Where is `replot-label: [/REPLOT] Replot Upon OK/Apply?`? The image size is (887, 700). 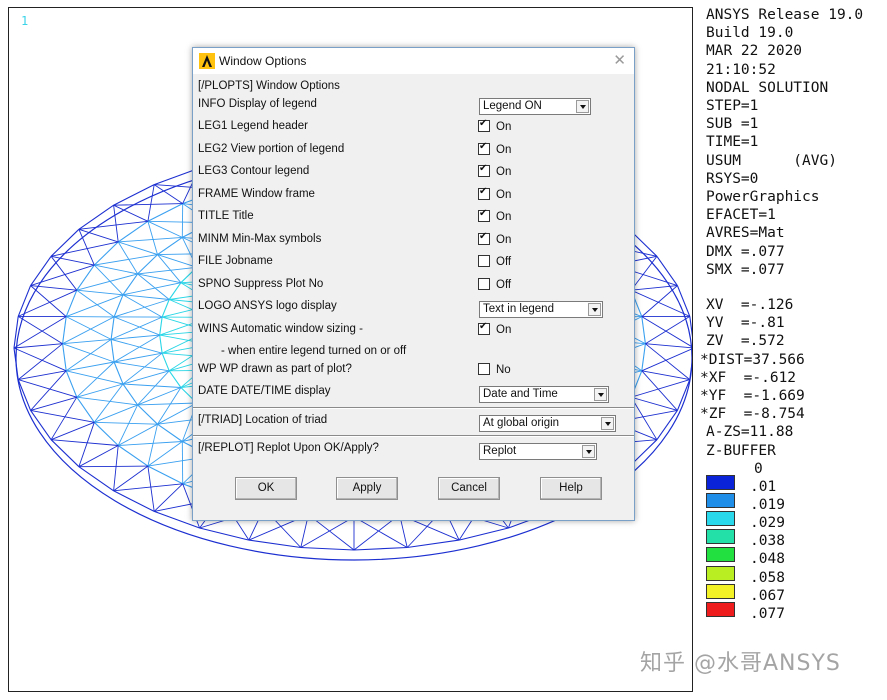 replot-label: [/REPLOT] Replot Upon OK/Apply? is located at coordinates (288, 448).